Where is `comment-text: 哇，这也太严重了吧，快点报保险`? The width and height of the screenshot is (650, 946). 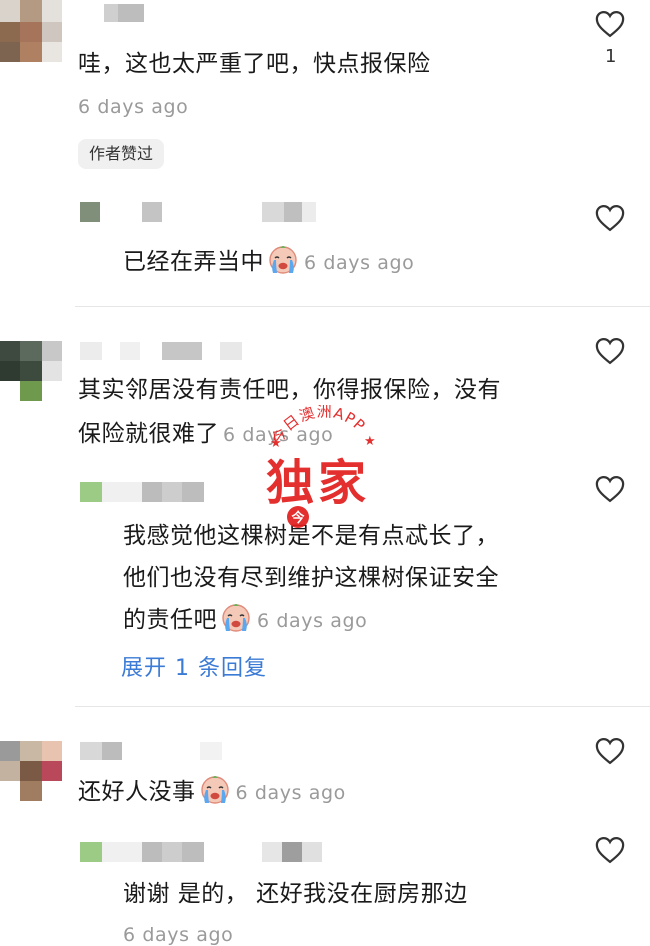 comment-text: 哇，这也太严重了吧，快点报保险 is located at coordinates (254, 64).